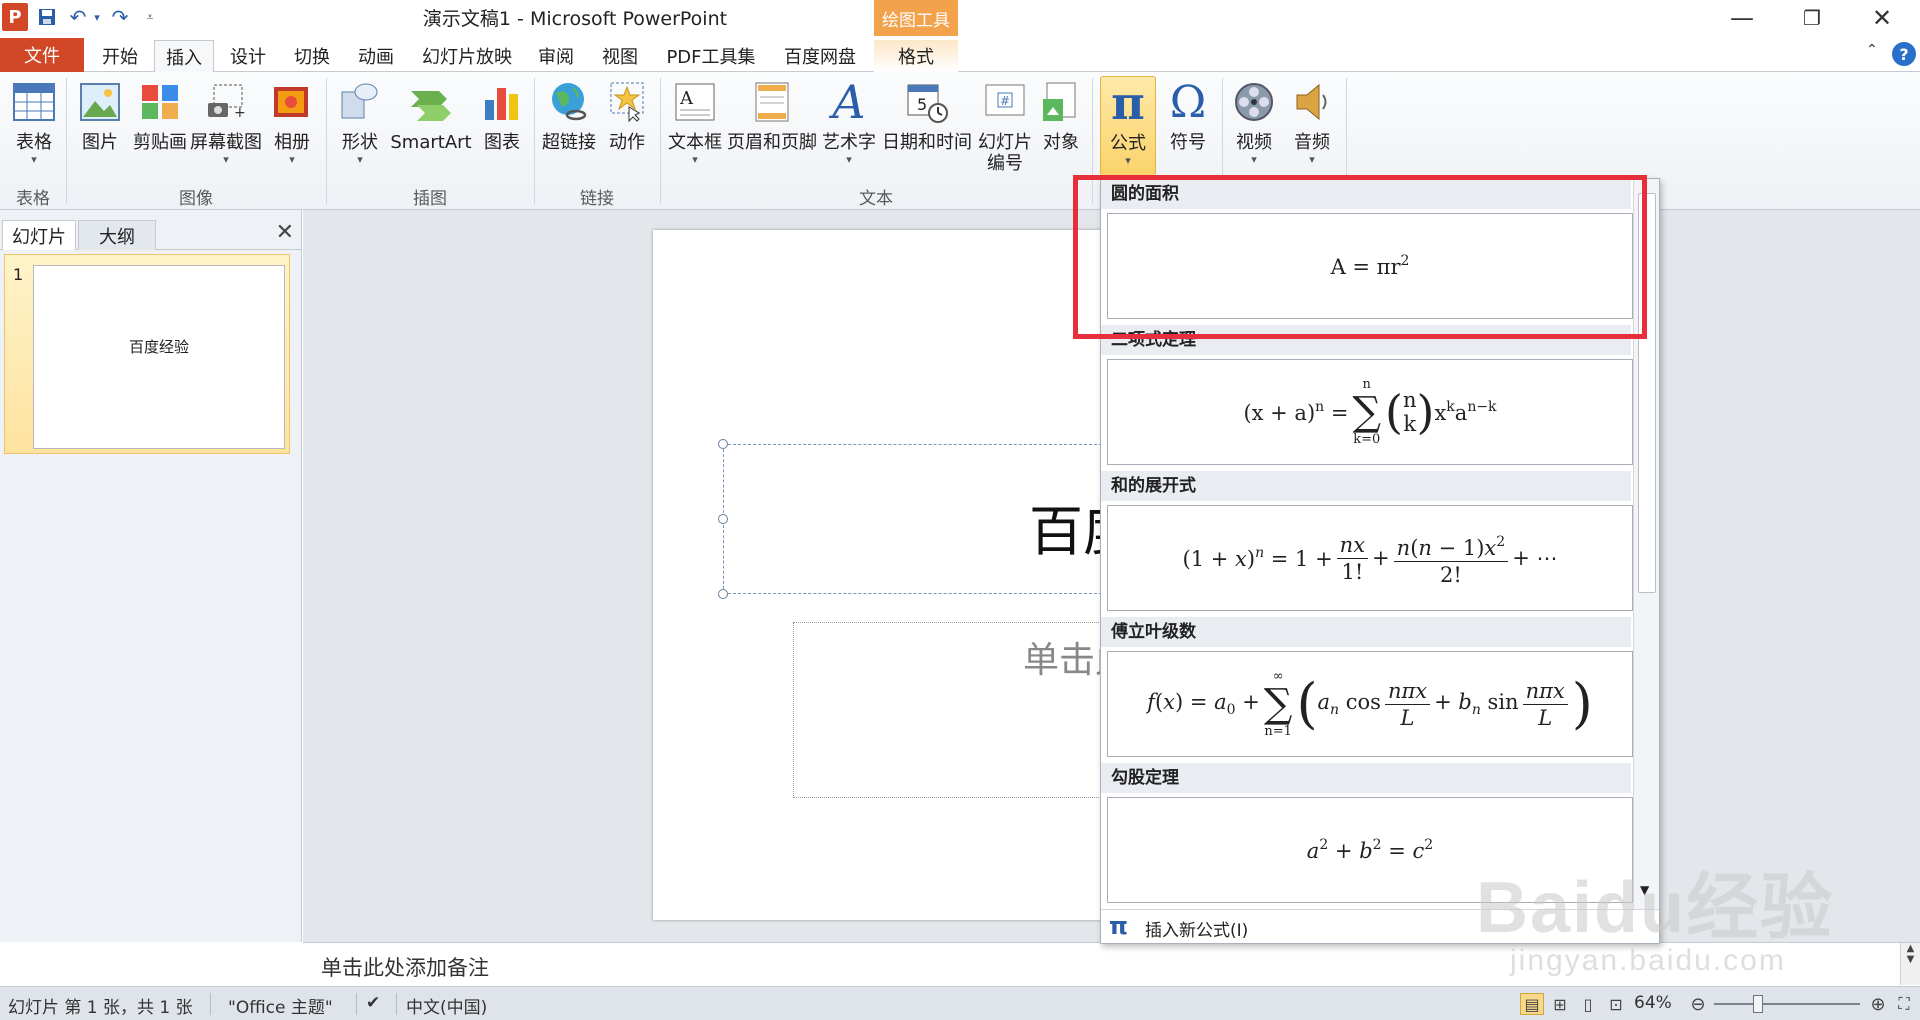  I want to click on date-time-button: 5 日期和时间, so click(927, 130).